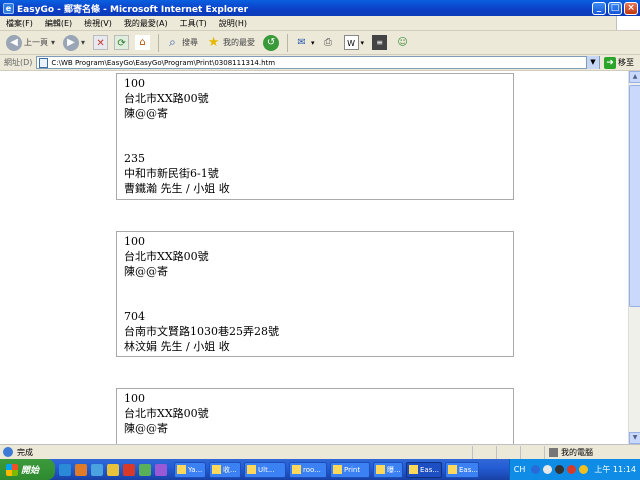  Describe the element at coordinates (615, 469) in the screenshot. I see `clock: 上午 11:14` at that location.